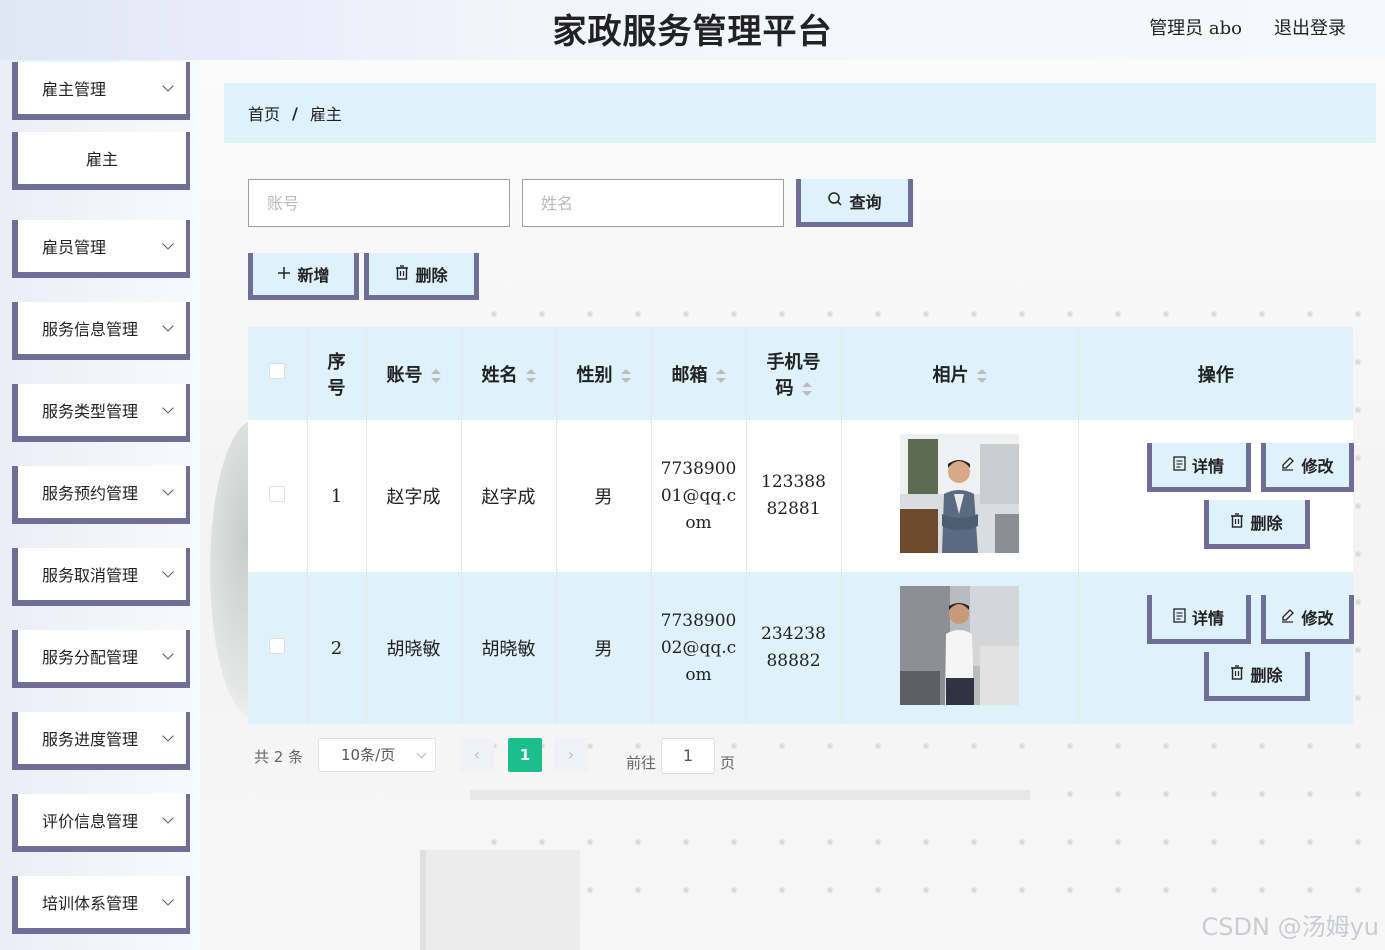  I want to click on cell-name: 胡晓敏, so click(509, 648).